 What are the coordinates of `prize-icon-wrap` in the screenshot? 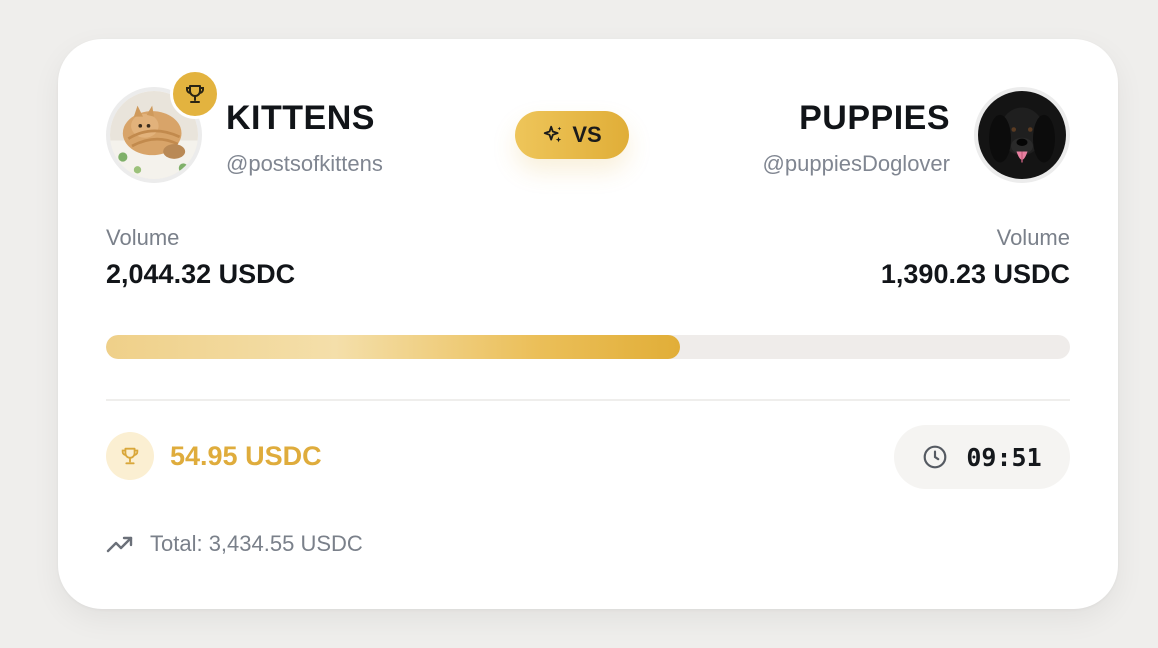 It's located at (130, 456).